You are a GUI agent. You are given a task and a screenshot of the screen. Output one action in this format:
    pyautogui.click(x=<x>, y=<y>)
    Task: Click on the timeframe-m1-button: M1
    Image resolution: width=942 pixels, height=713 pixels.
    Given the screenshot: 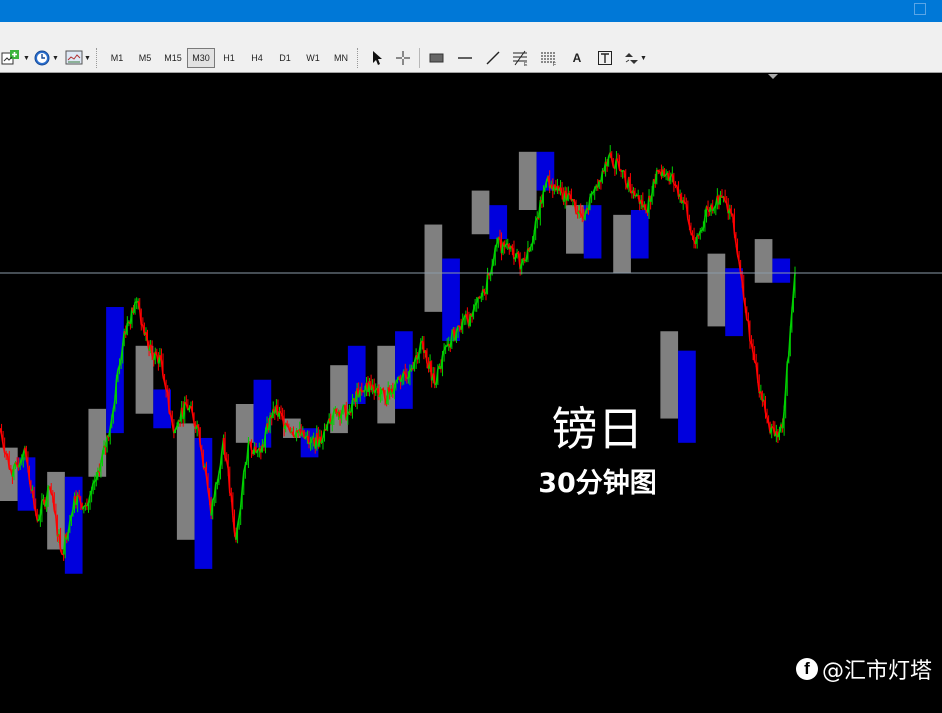 What is the action you would take?
    pyautogui.click(x=117, y=58)
    